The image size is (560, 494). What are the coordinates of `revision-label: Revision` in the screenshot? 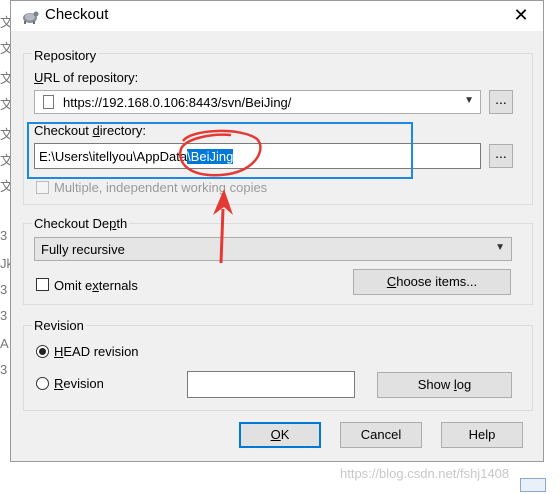 It's located at (79, 383).